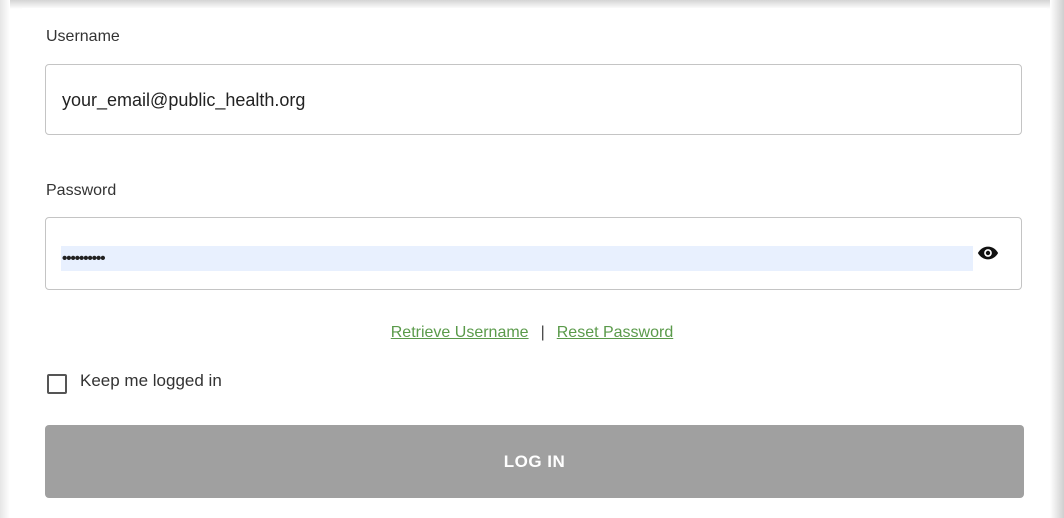 The image size is (1064, 518). Describe the element at coordinates (533, 99) in the screenshot. I see `username-input: your_email@public_health.org` at that location.